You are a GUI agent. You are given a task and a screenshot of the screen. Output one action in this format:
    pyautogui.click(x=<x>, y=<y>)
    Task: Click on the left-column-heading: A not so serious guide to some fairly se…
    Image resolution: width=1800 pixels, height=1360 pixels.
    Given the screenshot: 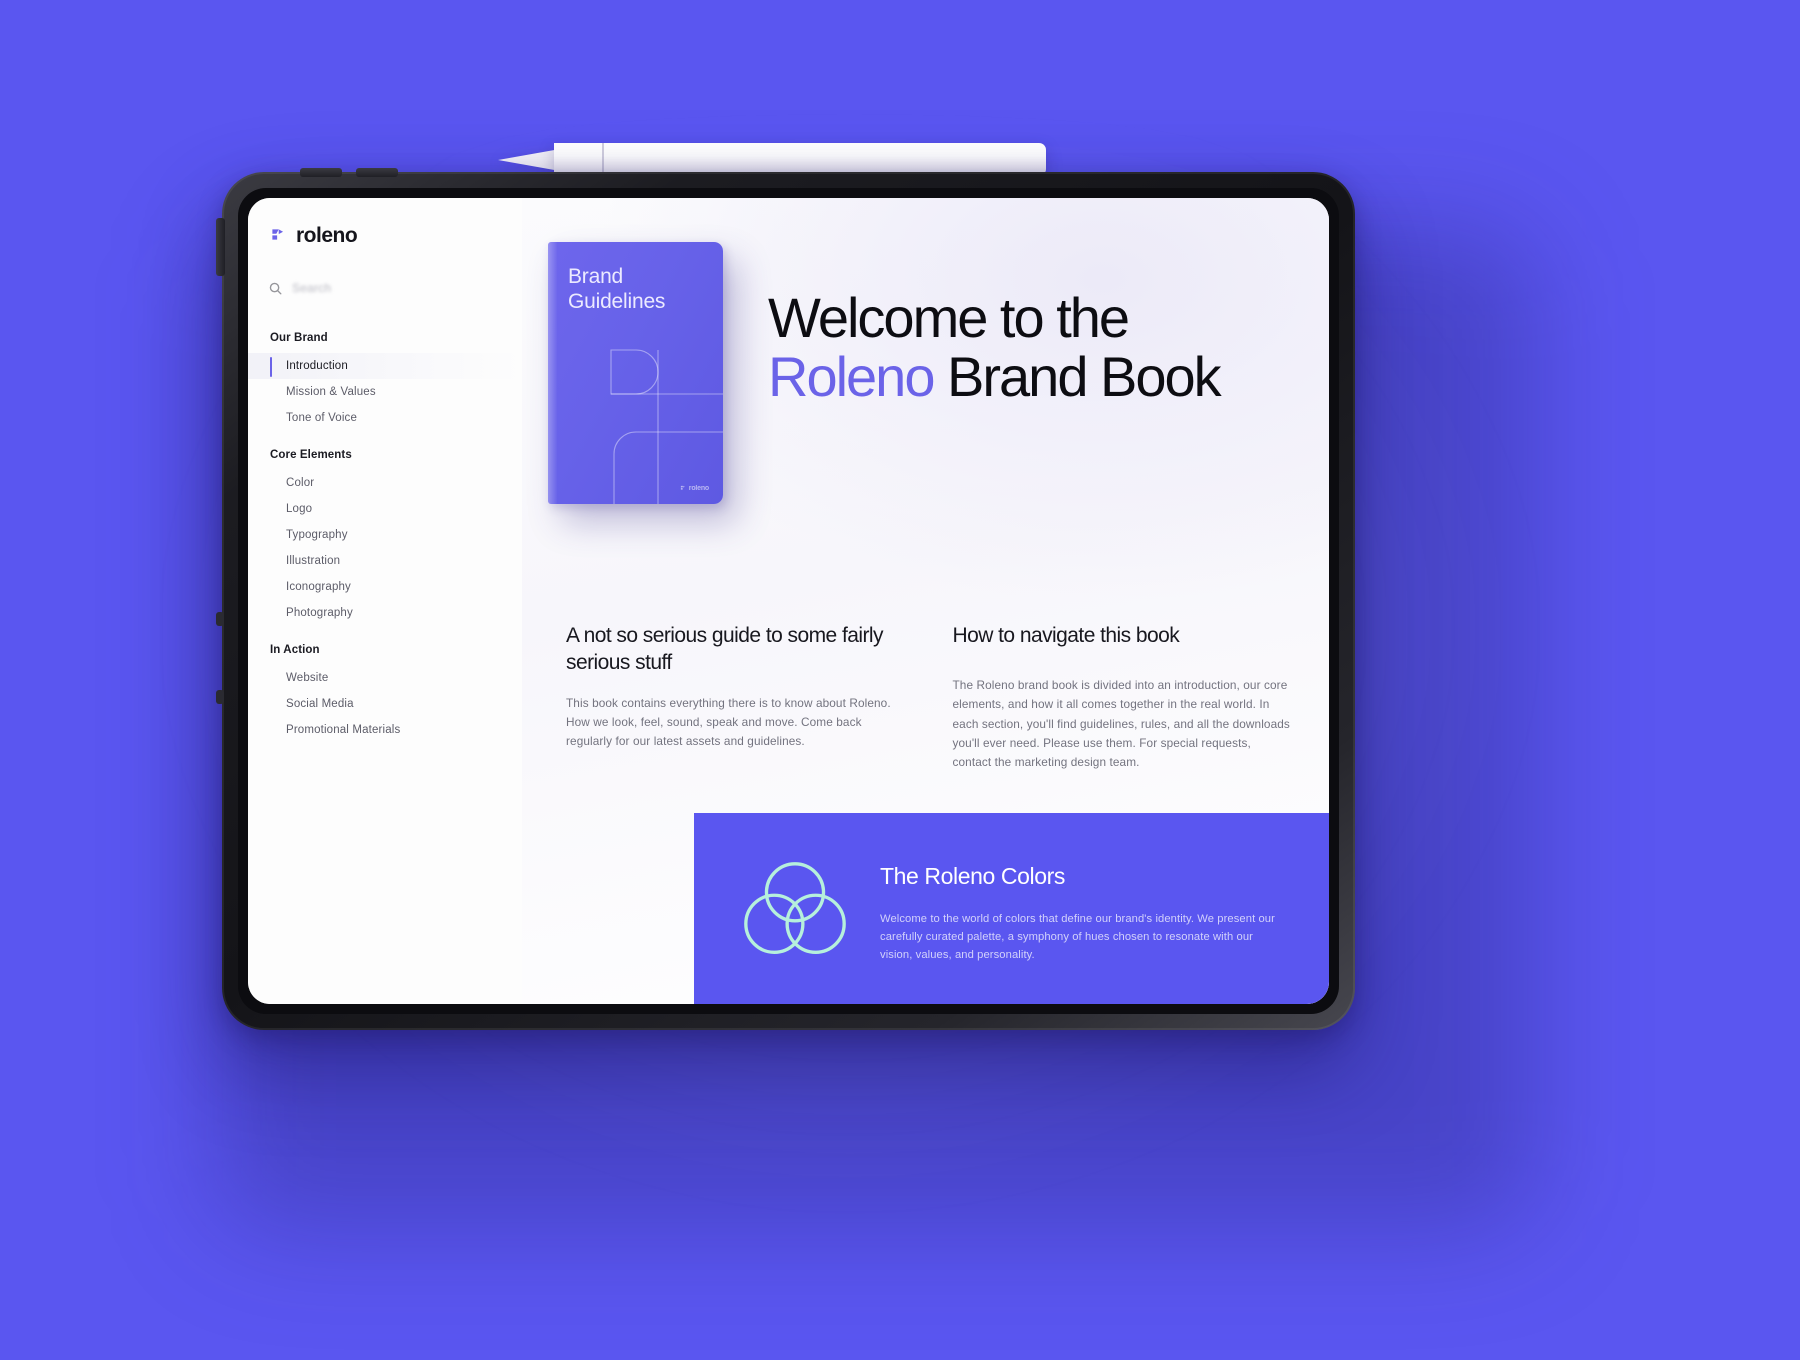 What is the action you would take?
    pyautogui.click(x=725, y=649)
    